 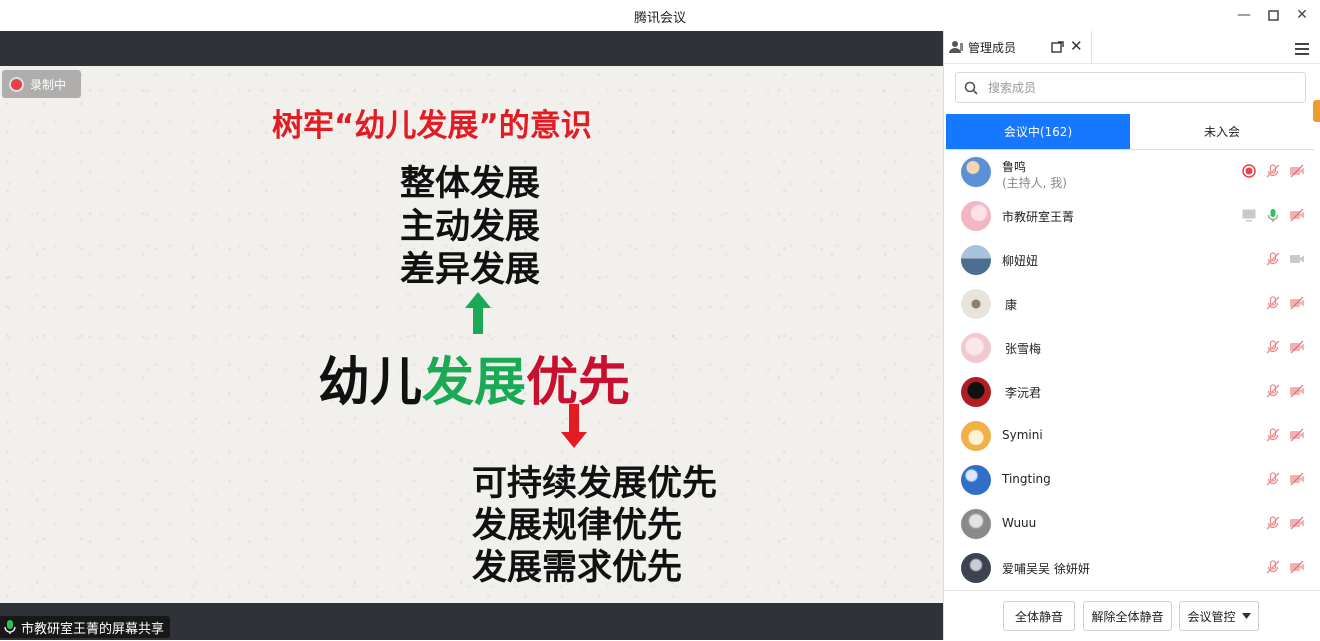 I want to click on member-search, so click(x=1130, y=87).